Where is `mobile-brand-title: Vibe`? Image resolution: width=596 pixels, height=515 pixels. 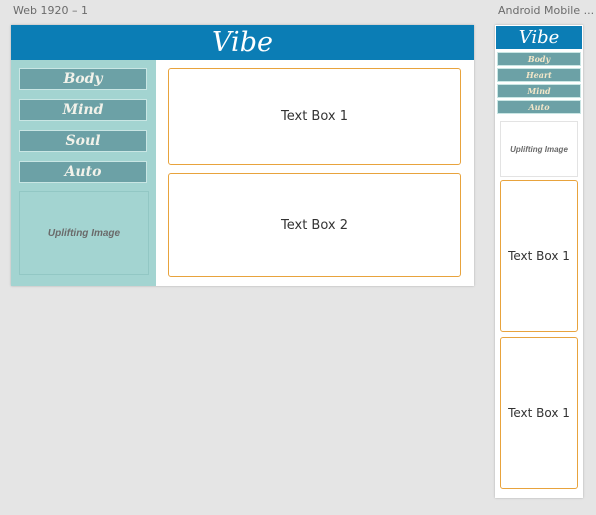
mobile-brand-title: Vibe is located at coordinates (539, 37).